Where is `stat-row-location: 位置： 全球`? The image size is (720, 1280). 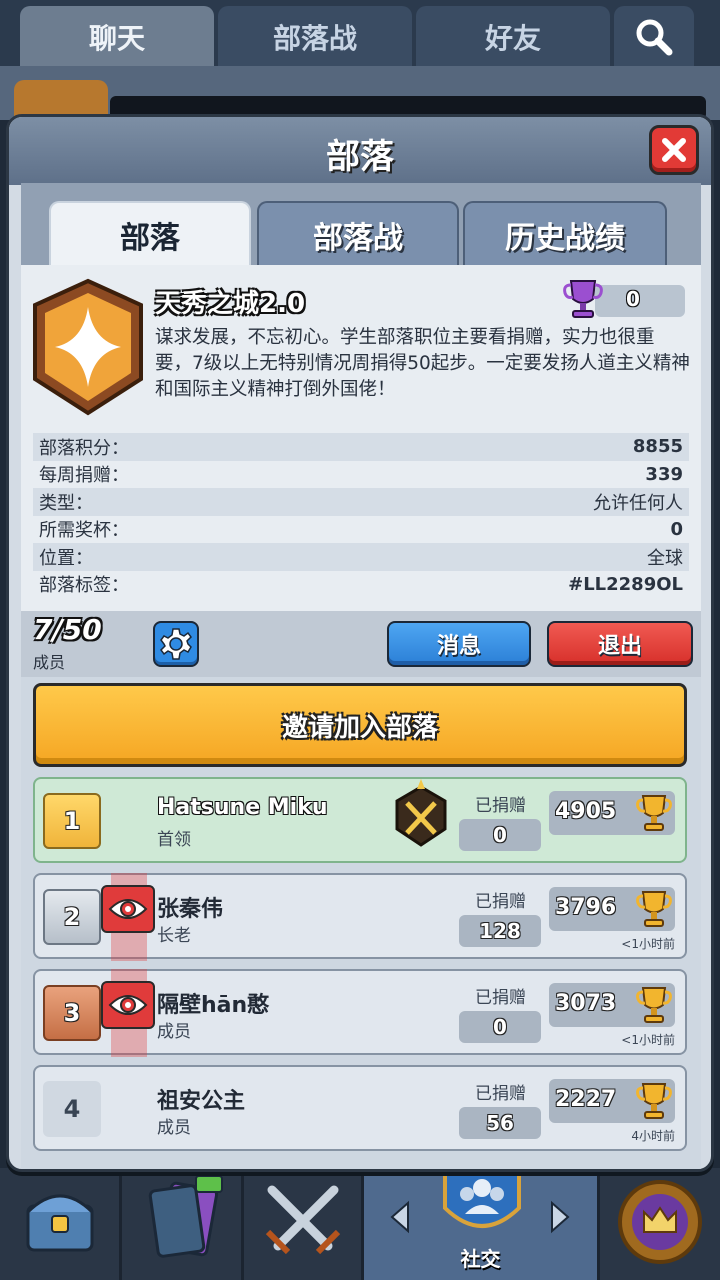 stat-row-location: 位置： 全球 is located at coordinates (361, 557).